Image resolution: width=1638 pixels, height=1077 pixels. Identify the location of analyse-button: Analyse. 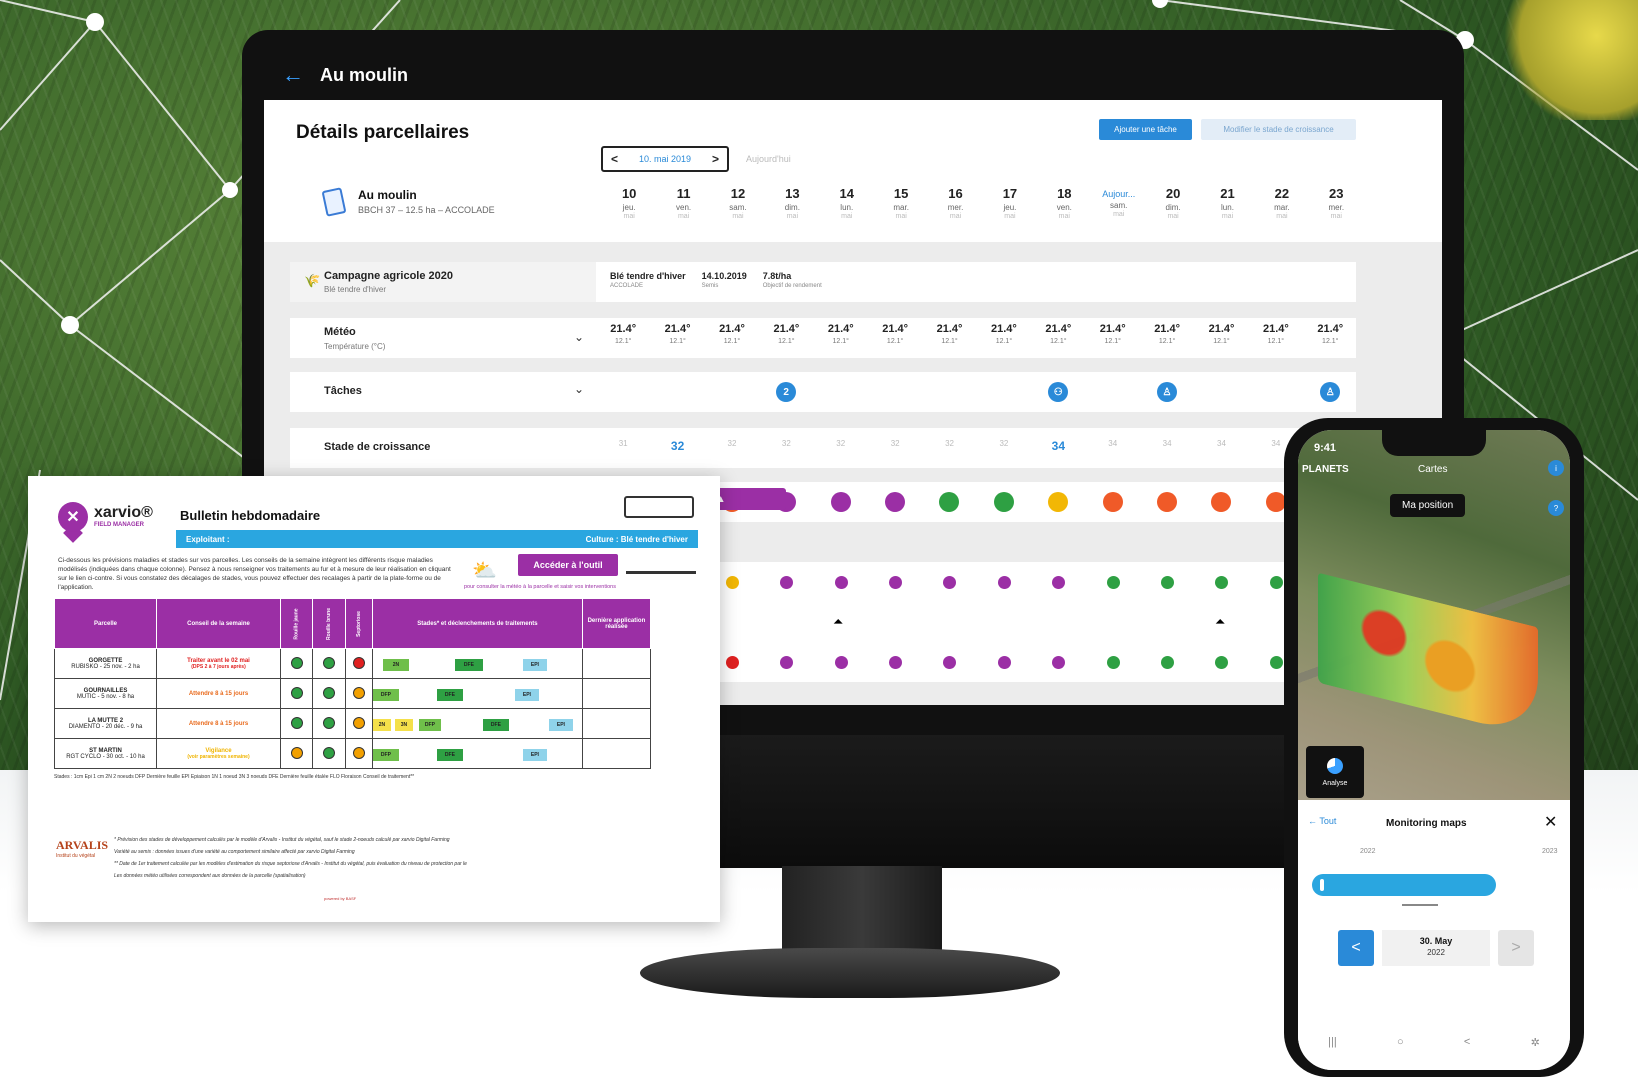
(1335, 772).